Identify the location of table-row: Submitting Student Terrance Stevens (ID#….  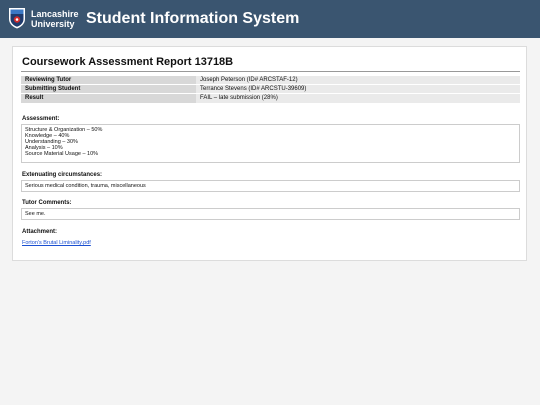
(270, 89).